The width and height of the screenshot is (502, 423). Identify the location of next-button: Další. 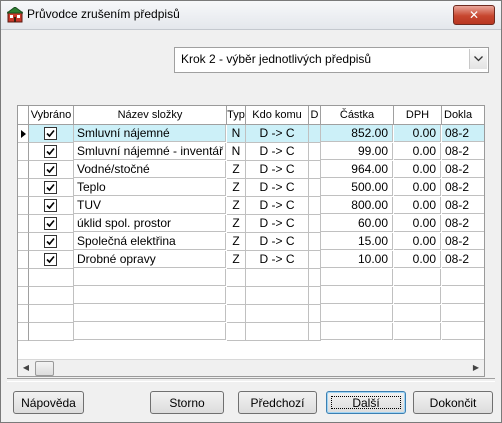
(366, 402).